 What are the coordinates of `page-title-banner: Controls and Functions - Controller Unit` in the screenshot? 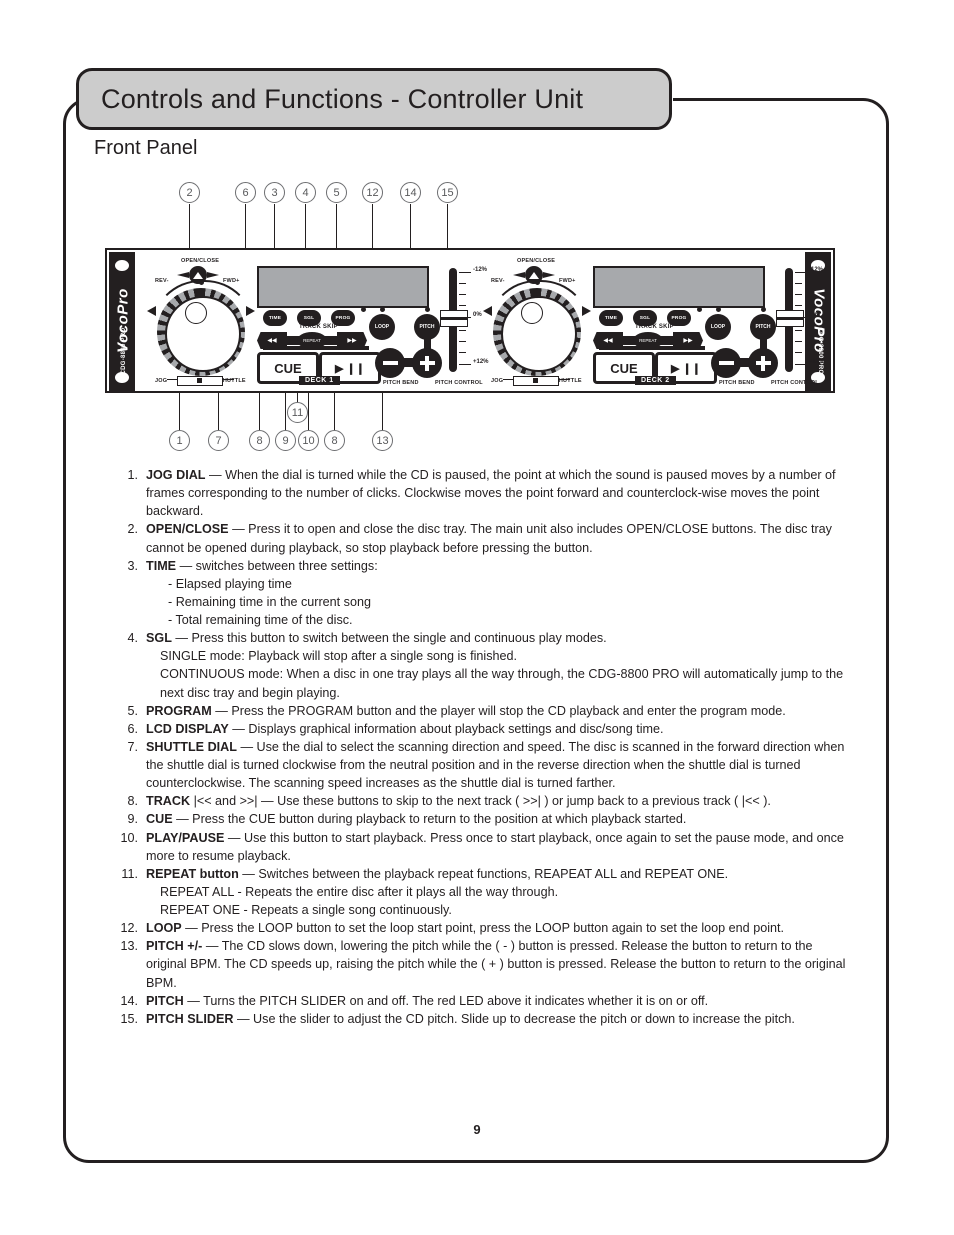 It's located at (374, 99).